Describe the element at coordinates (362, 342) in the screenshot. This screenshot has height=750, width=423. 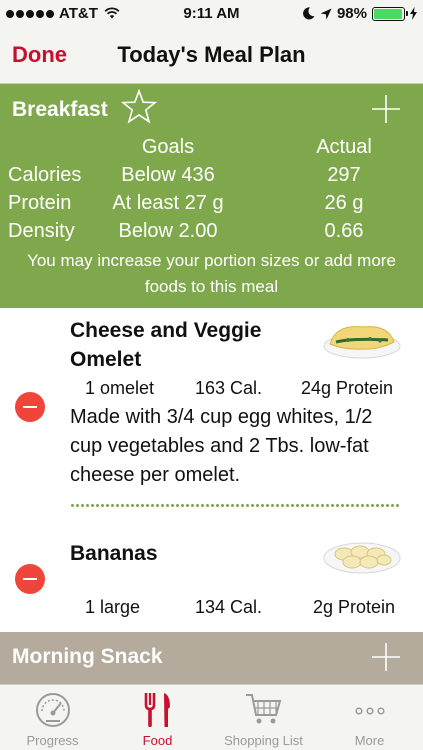
I see `omelet-image` at that location.